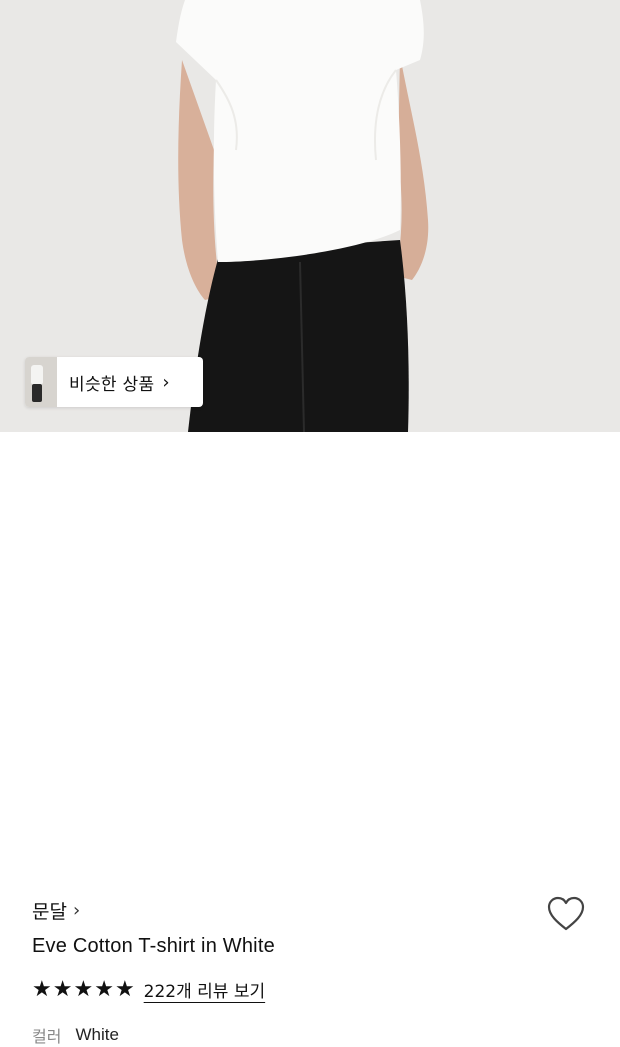 The image size is (620, 1047). I want to click on rating-row: ★ ★ ★ ★ ★ 222개 리뷰 보기, so click(148, 989).